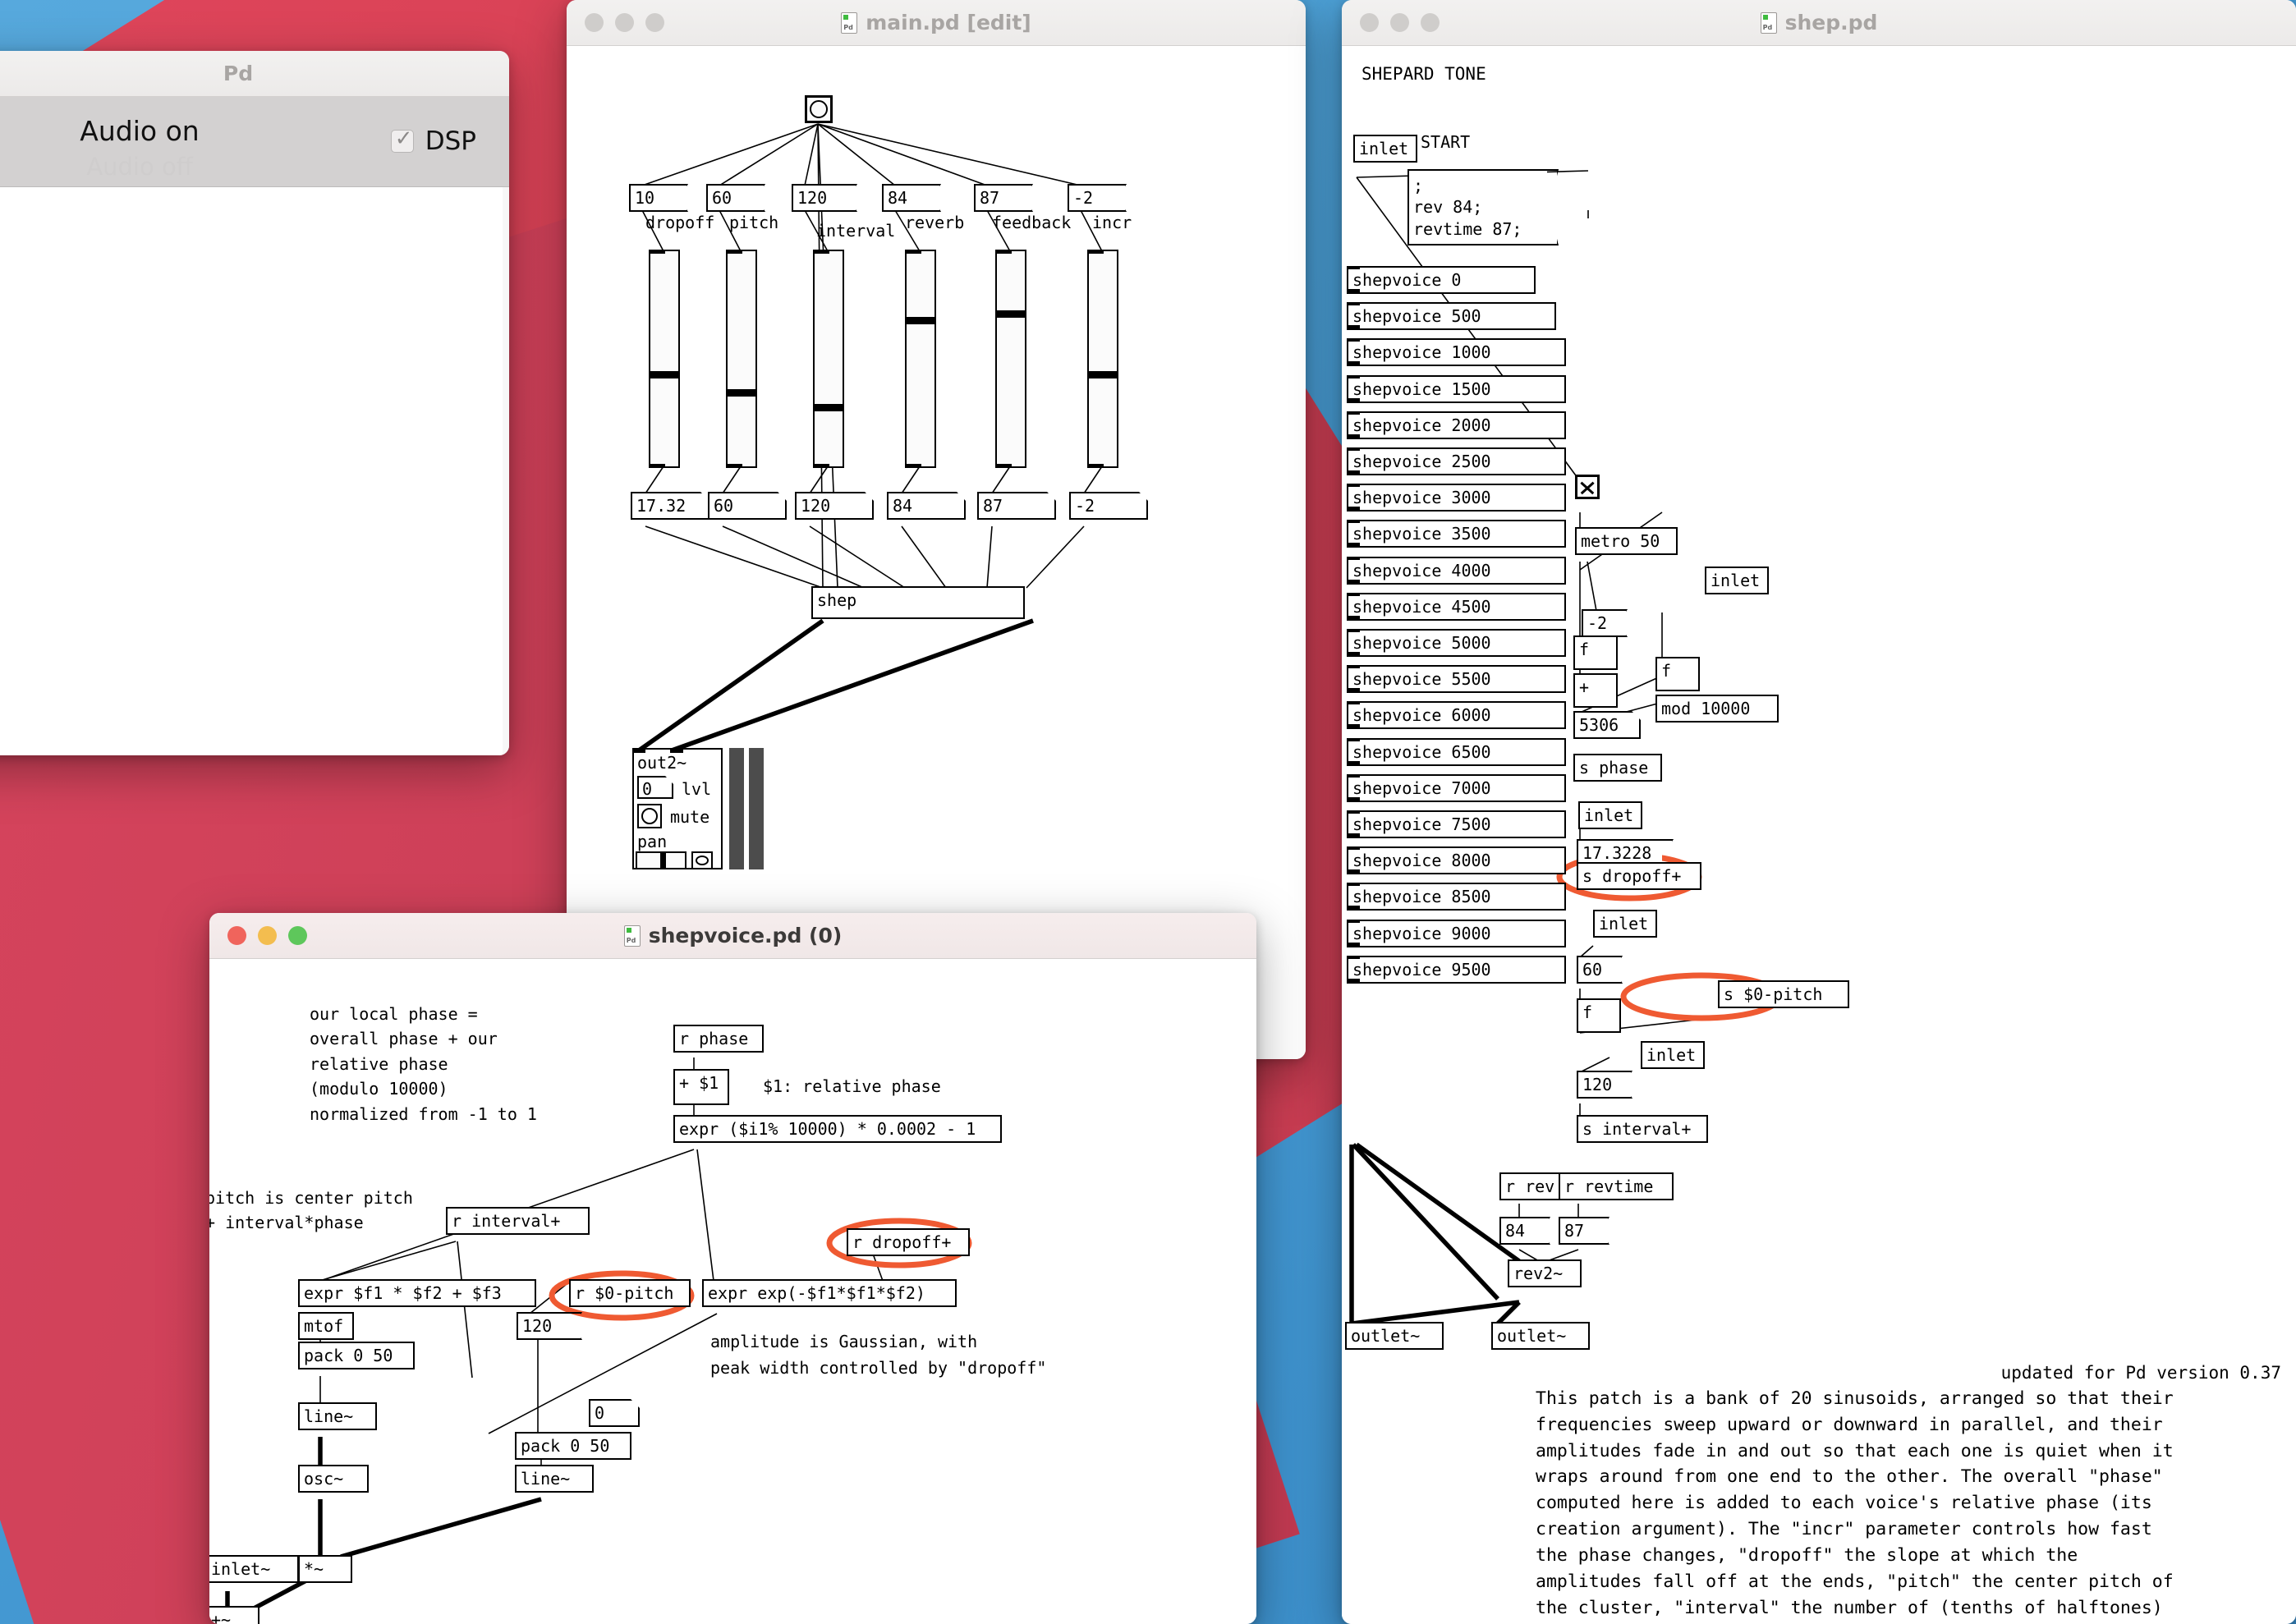  Describe the element at coordinates (325, 1569) in the screenshot. I see `object-mult-sig: *~` at that location.